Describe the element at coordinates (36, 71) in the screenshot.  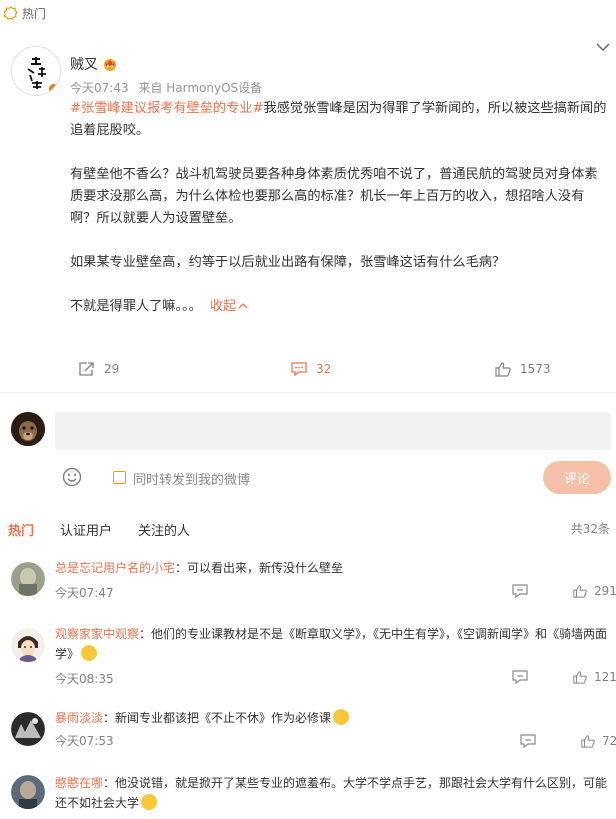
I see `post-author-avatar` at that location.